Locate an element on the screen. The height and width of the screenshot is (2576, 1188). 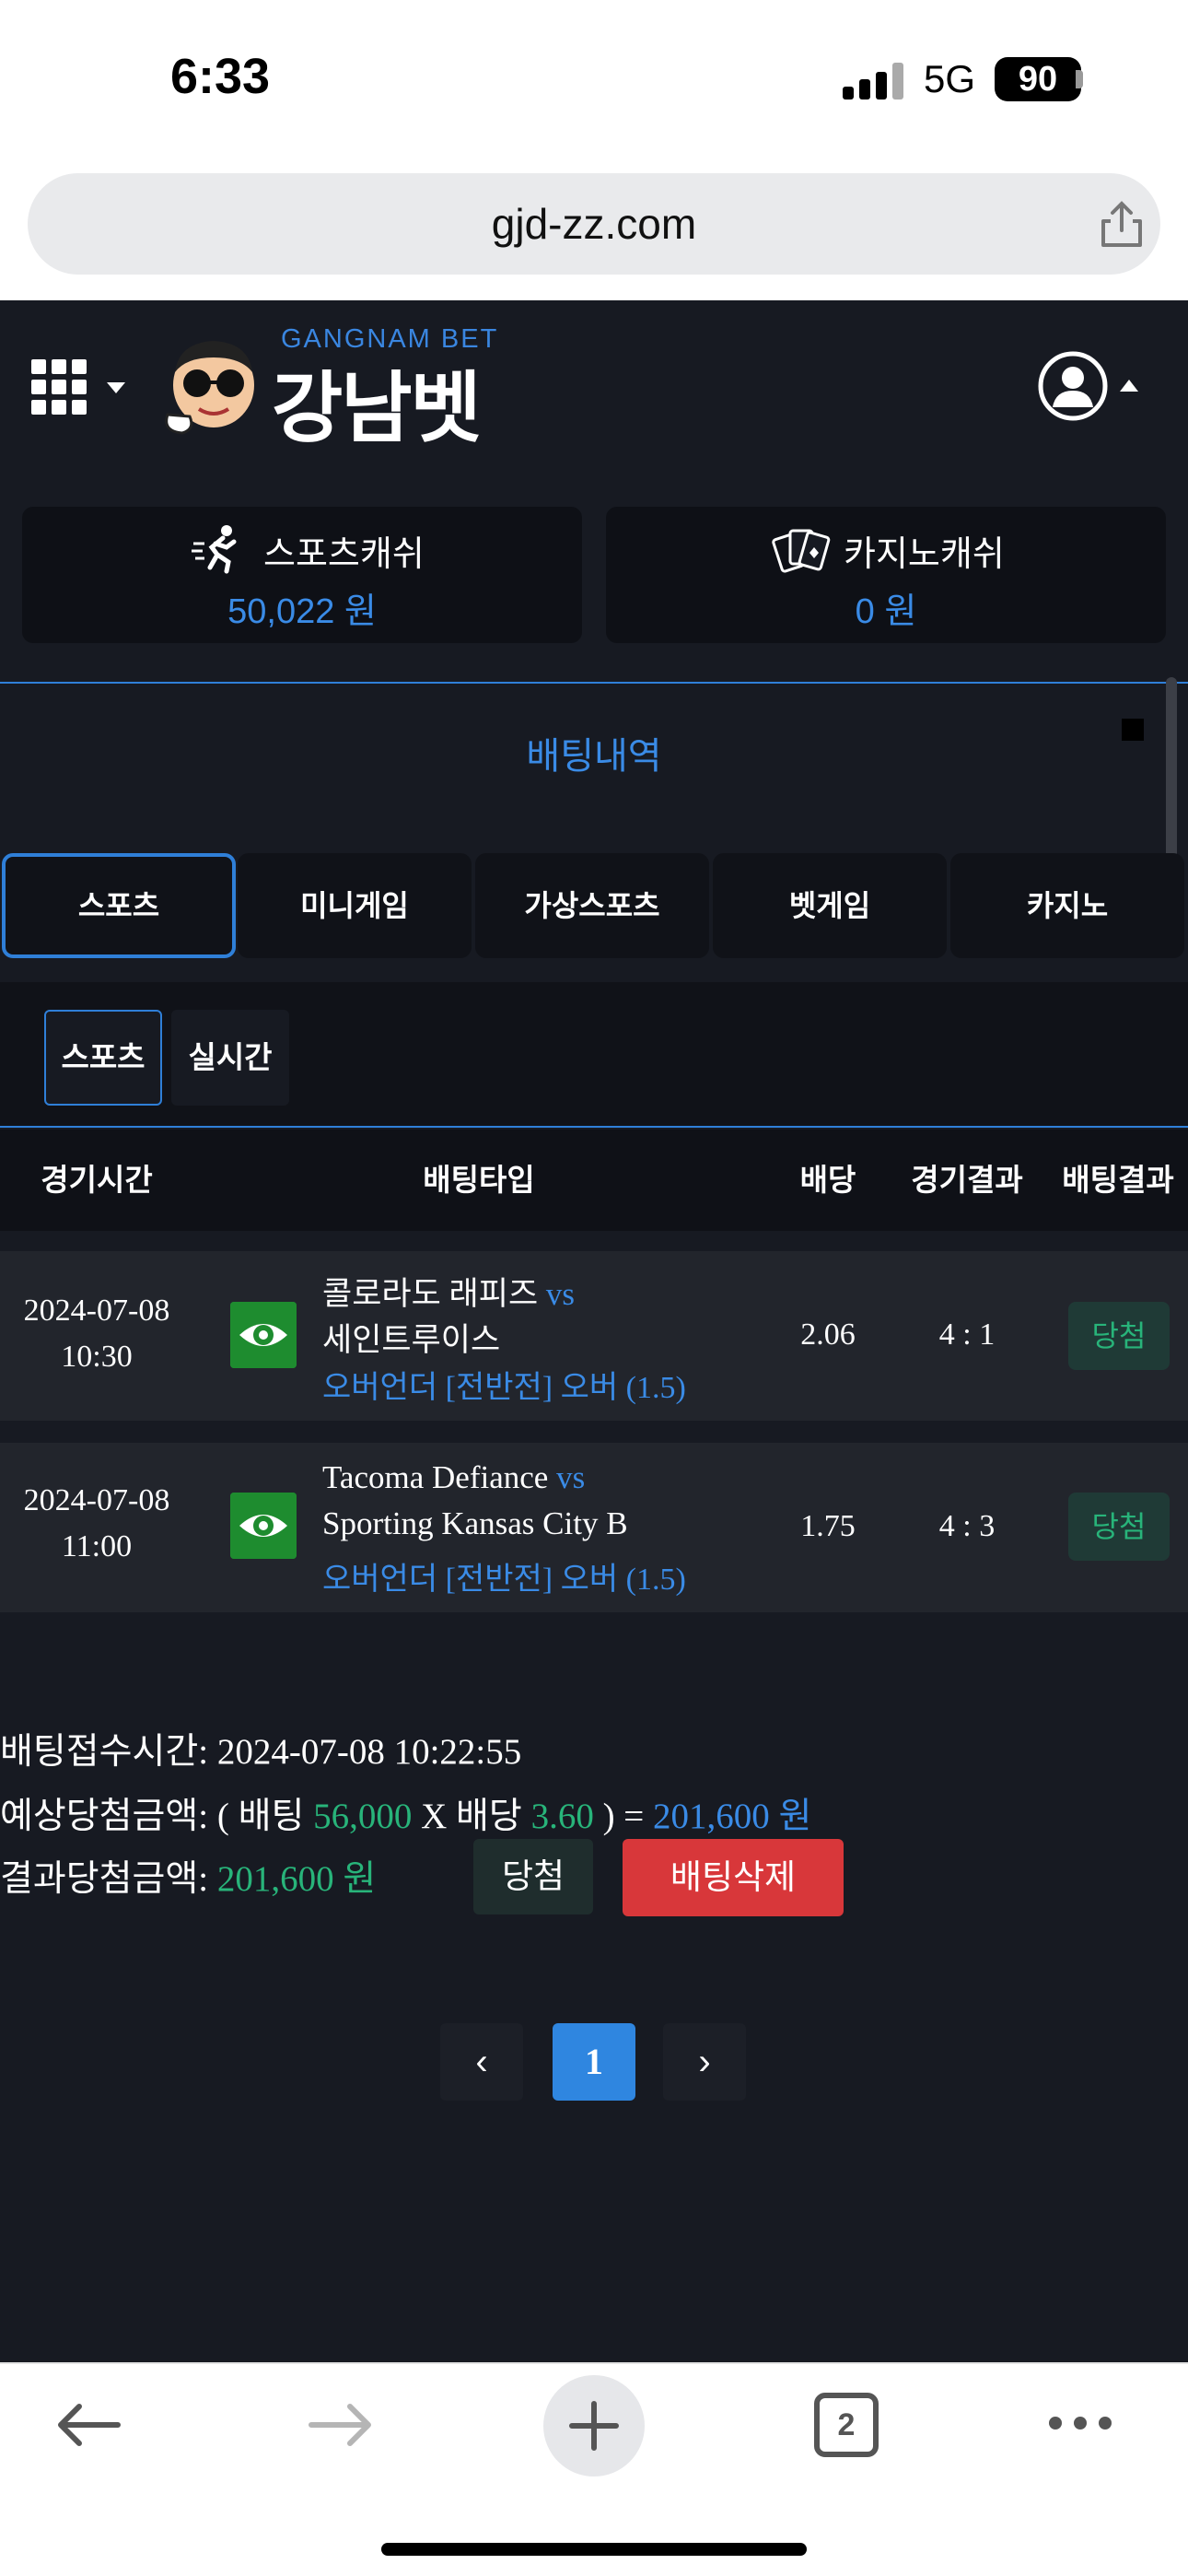
tab-betgame: 벳게임 is located at coordinates (830, 905).